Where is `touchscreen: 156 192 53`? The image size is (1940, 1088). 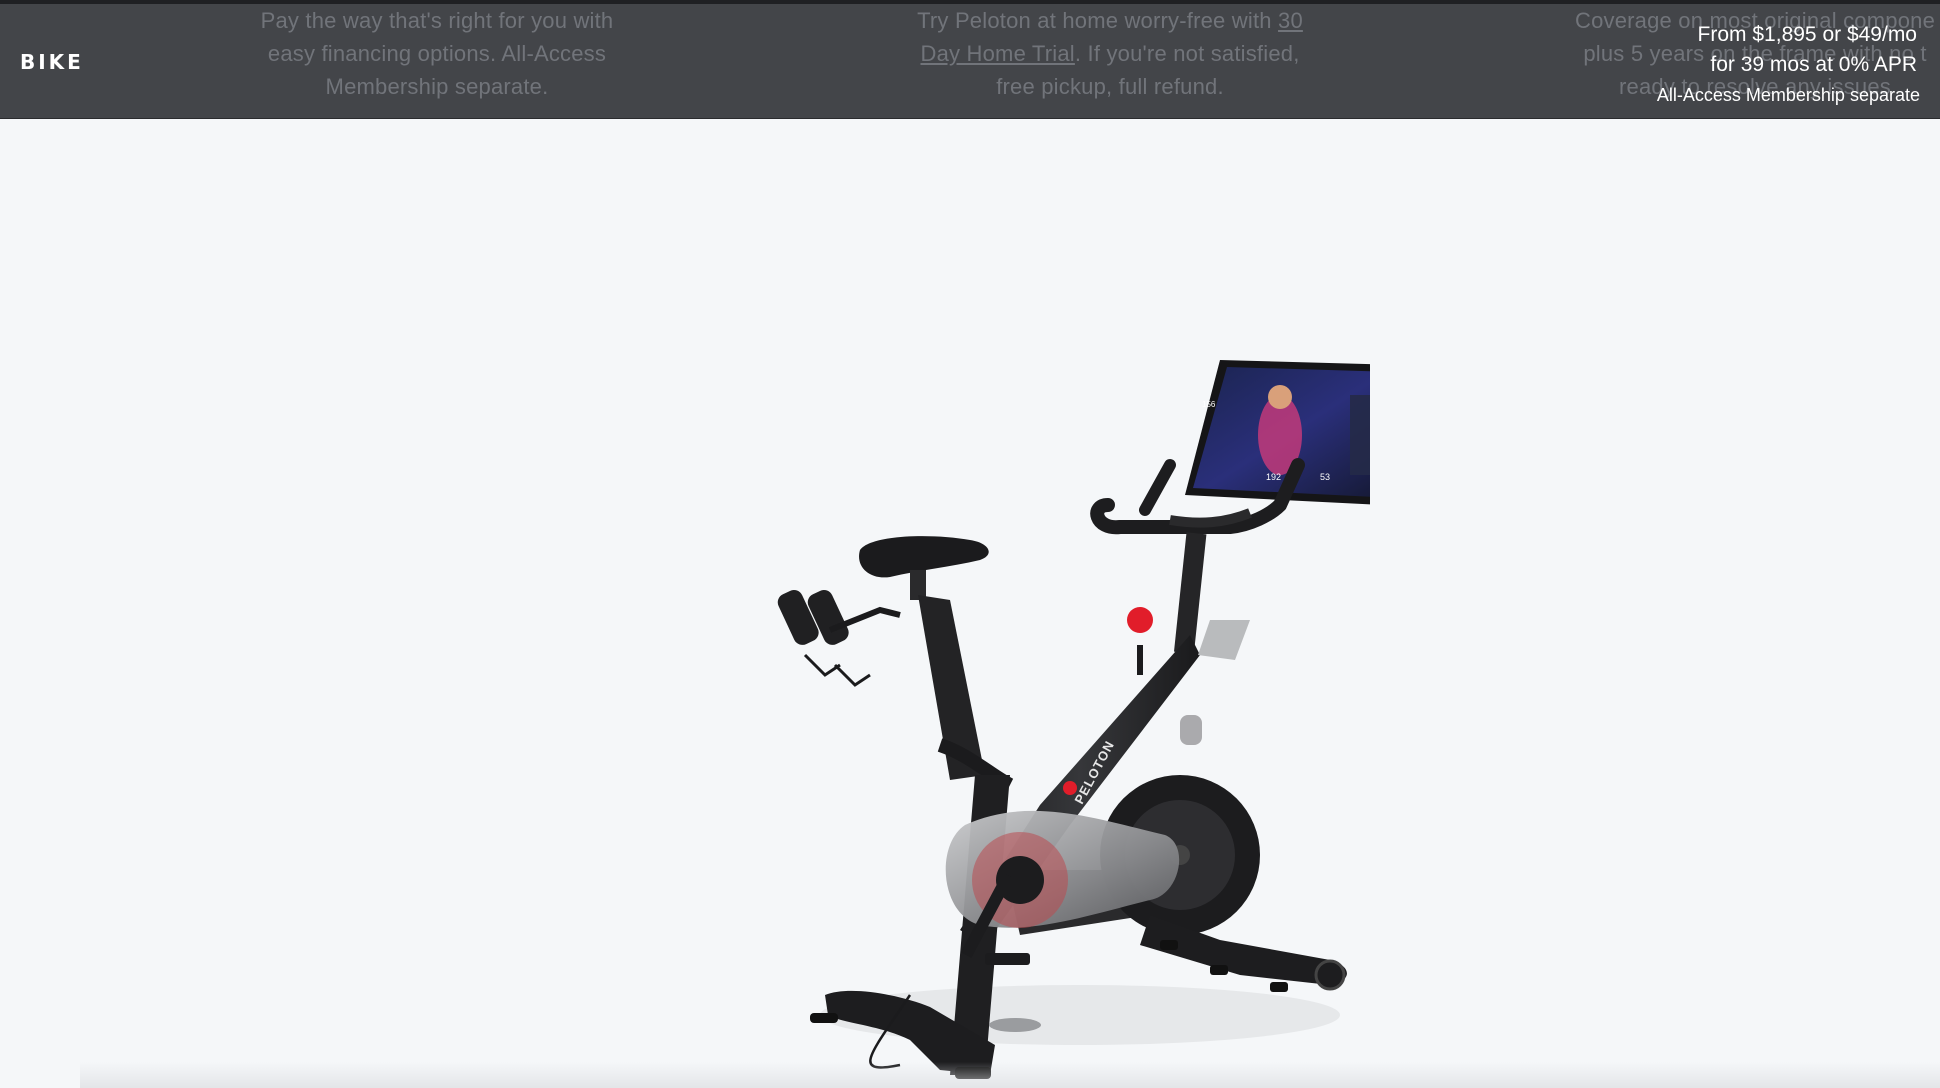
touchscreen: 156 192 53 is located at coordinates (1293, 432).